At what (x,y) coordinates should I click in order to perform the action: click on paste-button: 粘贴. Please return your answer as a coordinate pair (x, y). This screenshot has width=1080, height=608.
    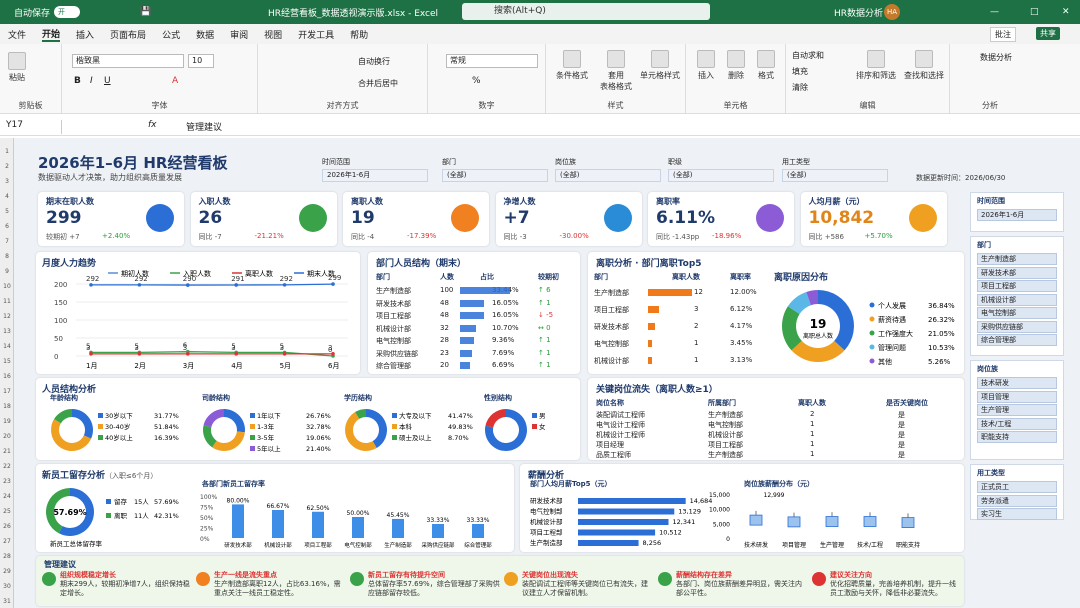
    Looking at the image, I should click on (17, 67).